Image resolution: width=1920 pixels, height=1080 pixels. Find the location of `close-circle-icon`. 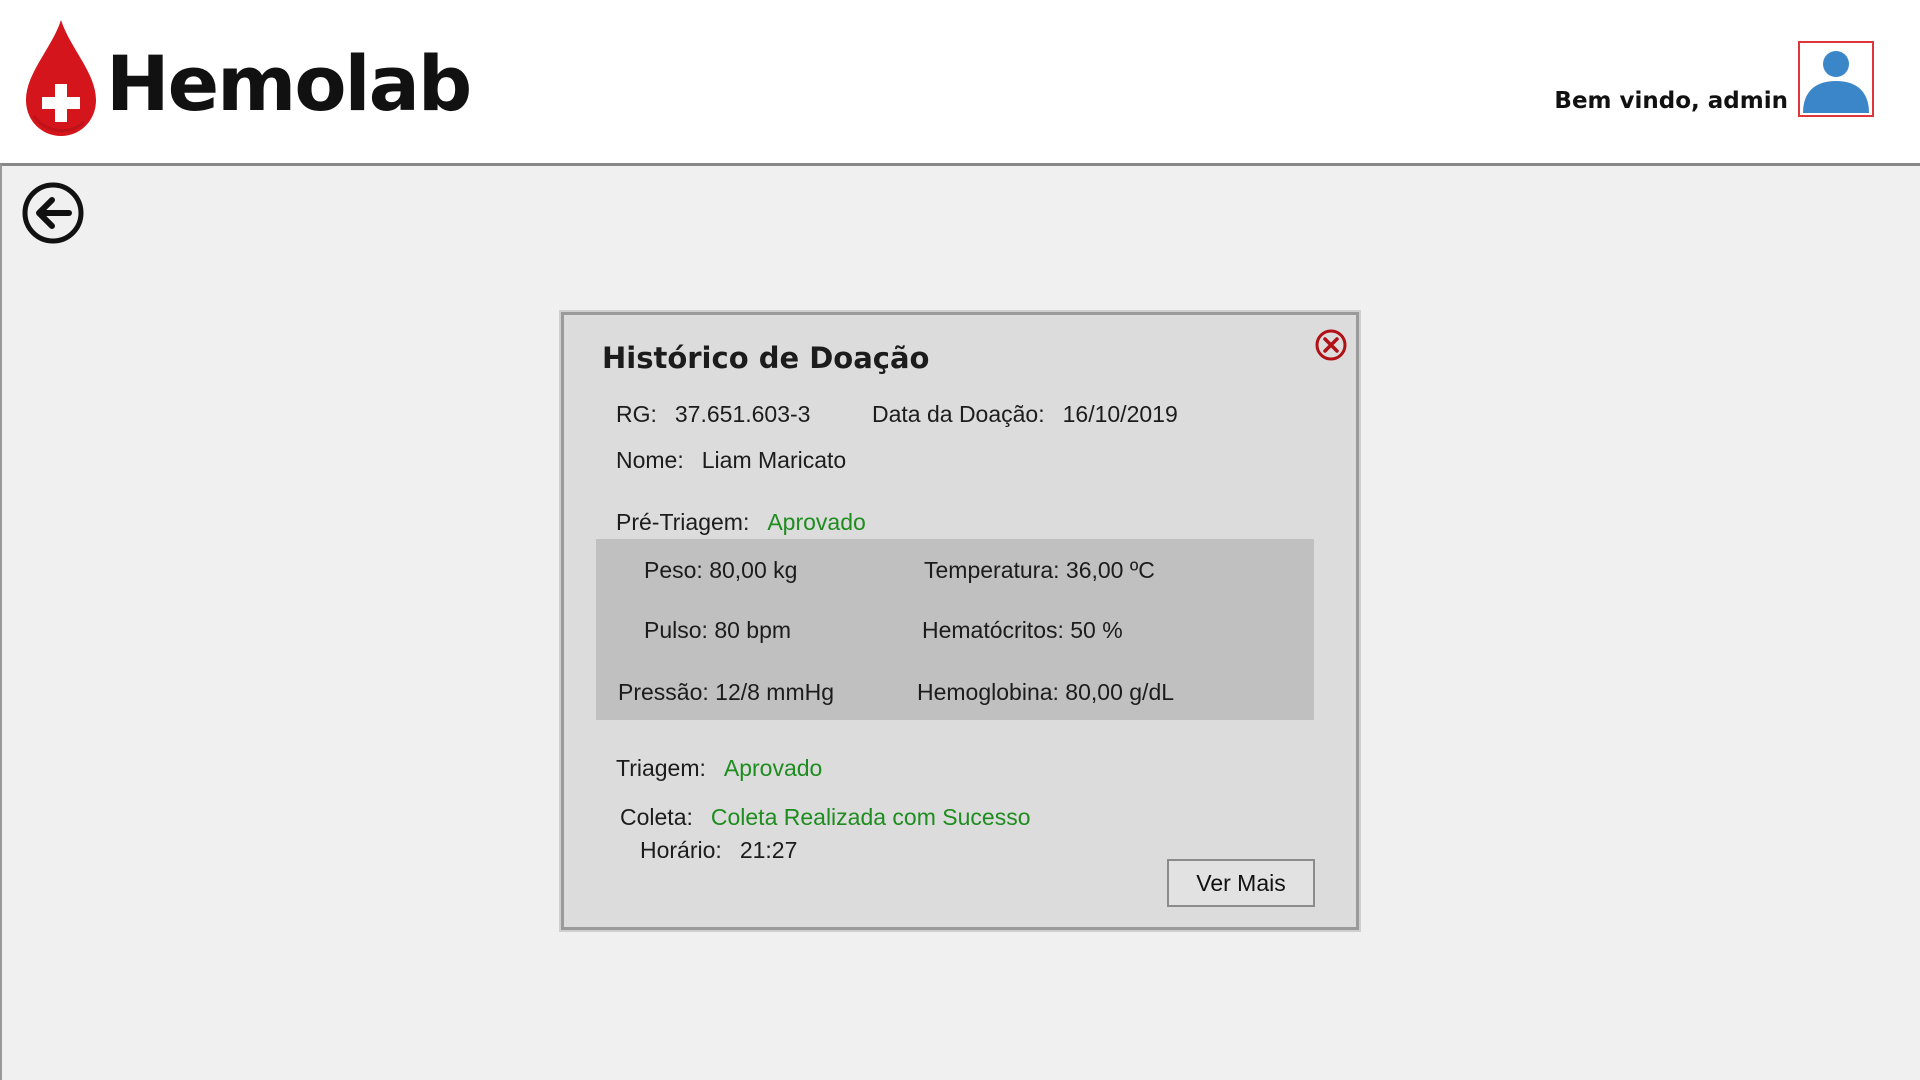

close-circle-icon is located at coordinates (1331, 345).